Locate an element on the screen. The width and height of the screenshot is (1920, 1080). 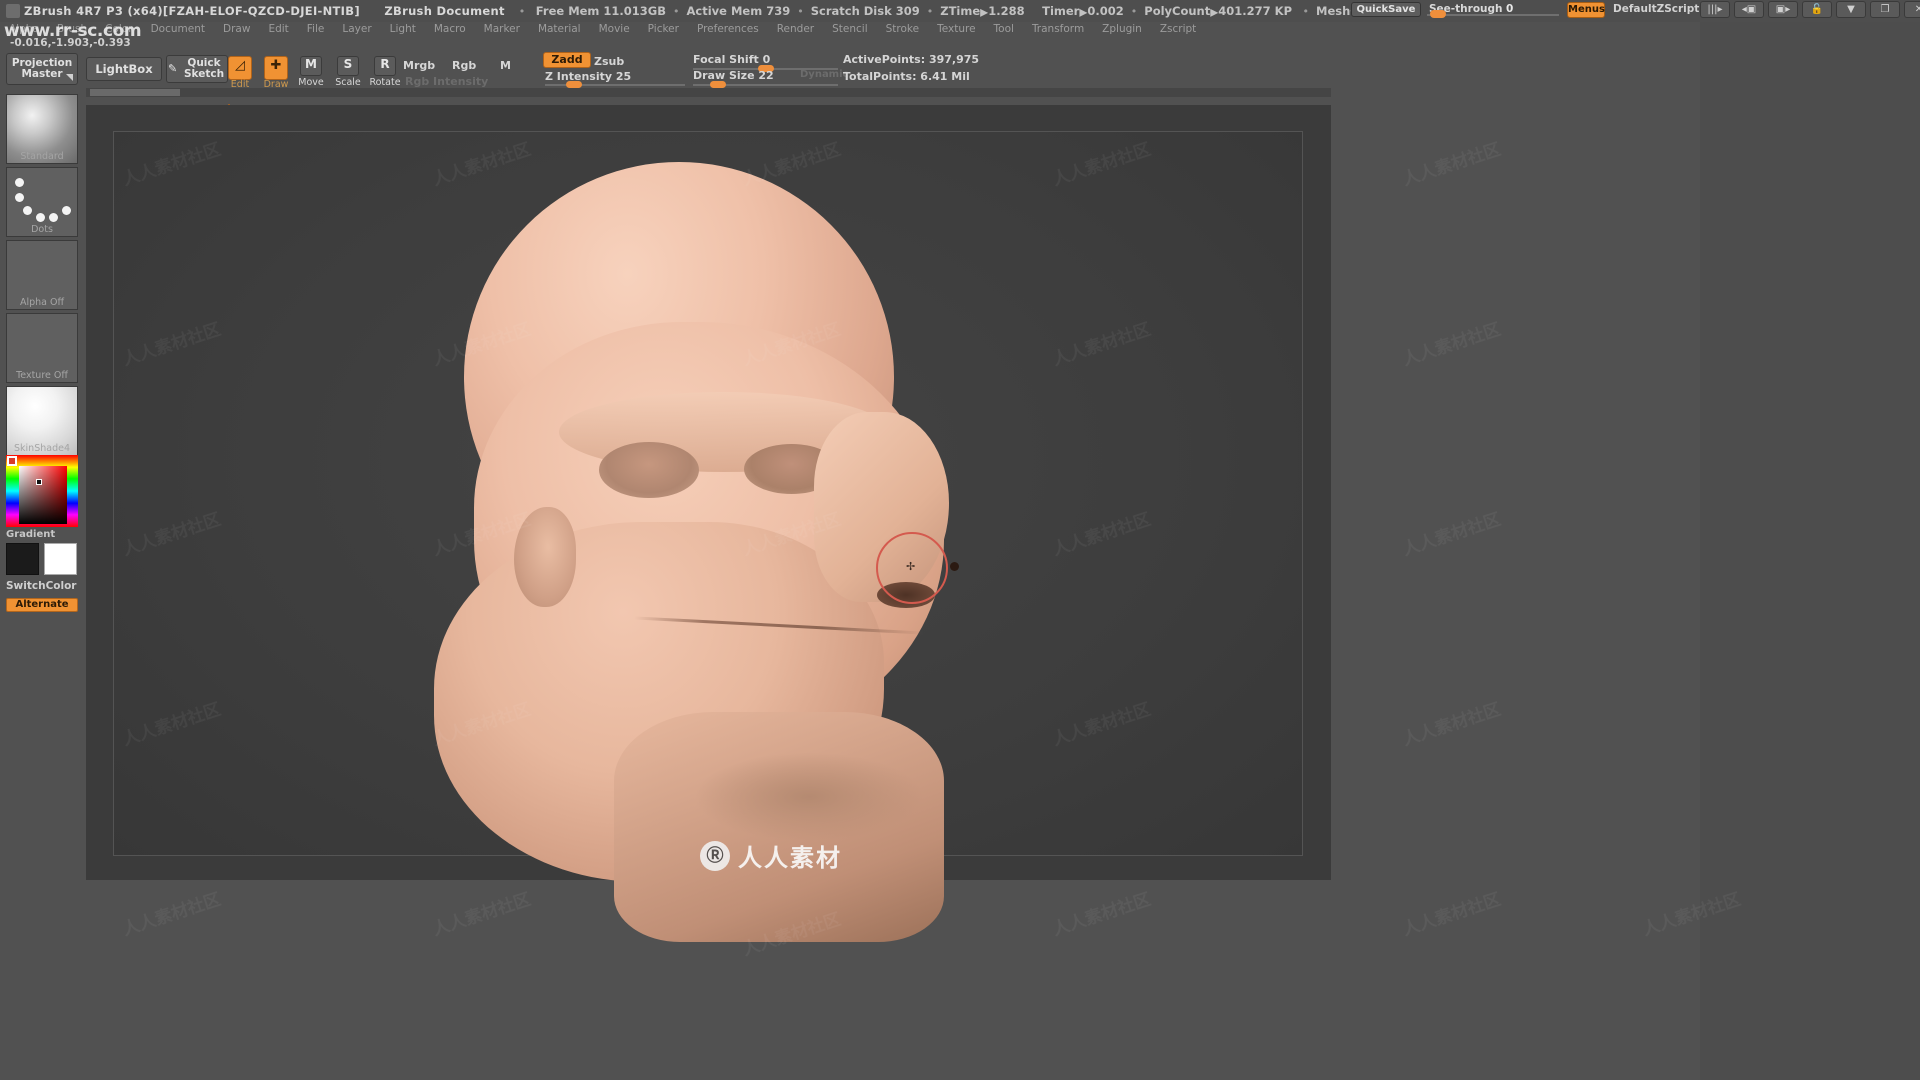
next-subtool-icon: ▣▸ is located at coordinates (1783, 9).